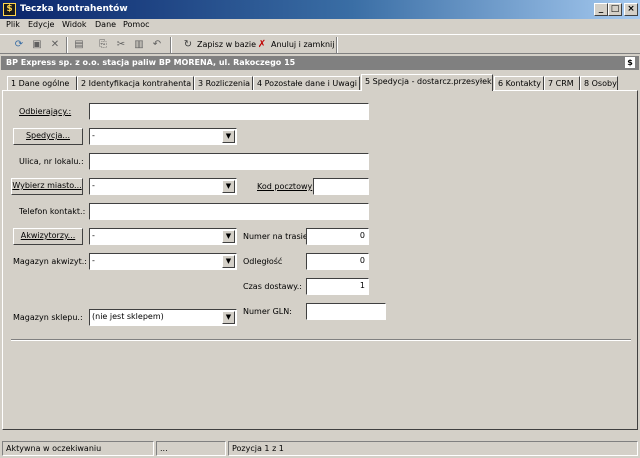  What do you see at coordinates (320, 9) in the screenshot?
I see `title-bar: $ Teczka kontrahentów _ □ ×` at bounding box center [320, 9].